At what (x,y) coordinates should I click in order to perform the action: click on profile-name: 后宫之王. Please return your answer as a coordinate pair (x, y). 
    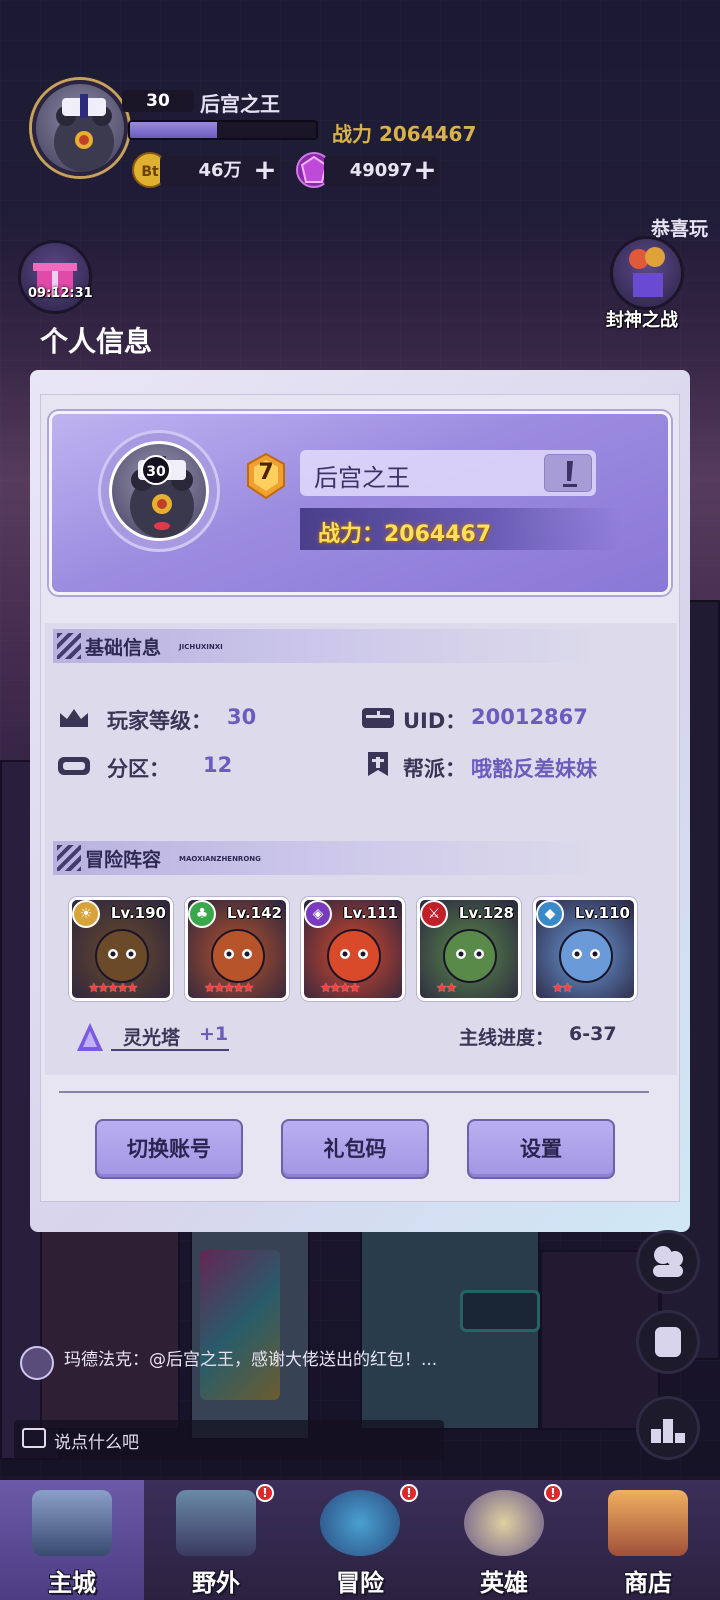
    Looking at the image, I should click on (362, 478).